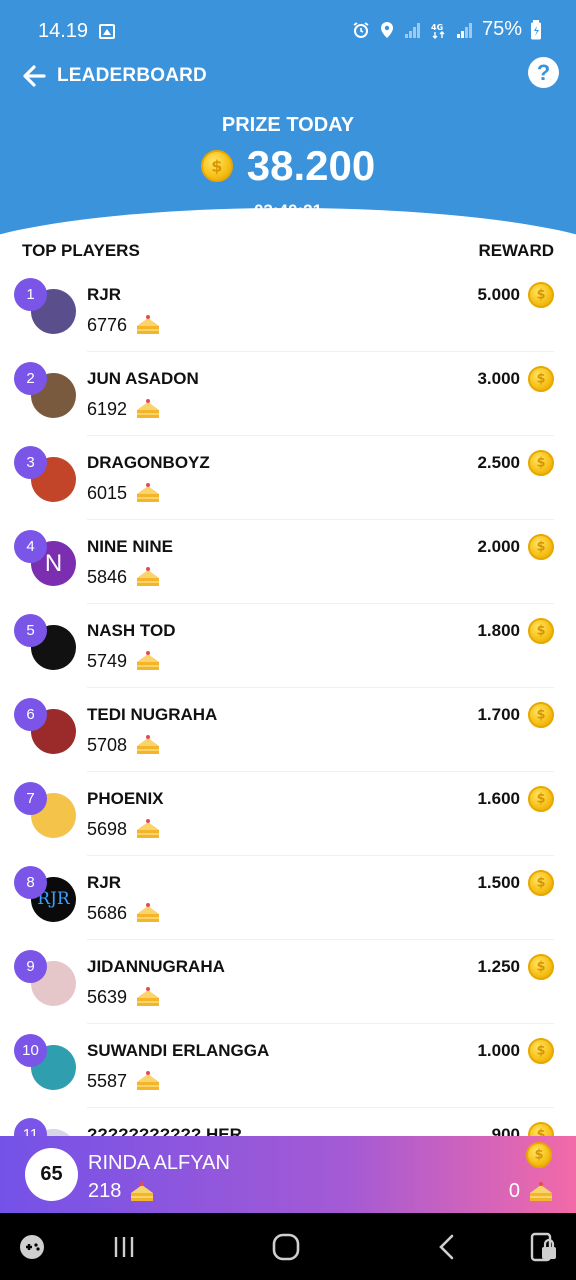 The image size is (576, 1280). Describe the element at coordinates (498, 546) in the screenshot. I see `reward-value: 2.000` at that location.